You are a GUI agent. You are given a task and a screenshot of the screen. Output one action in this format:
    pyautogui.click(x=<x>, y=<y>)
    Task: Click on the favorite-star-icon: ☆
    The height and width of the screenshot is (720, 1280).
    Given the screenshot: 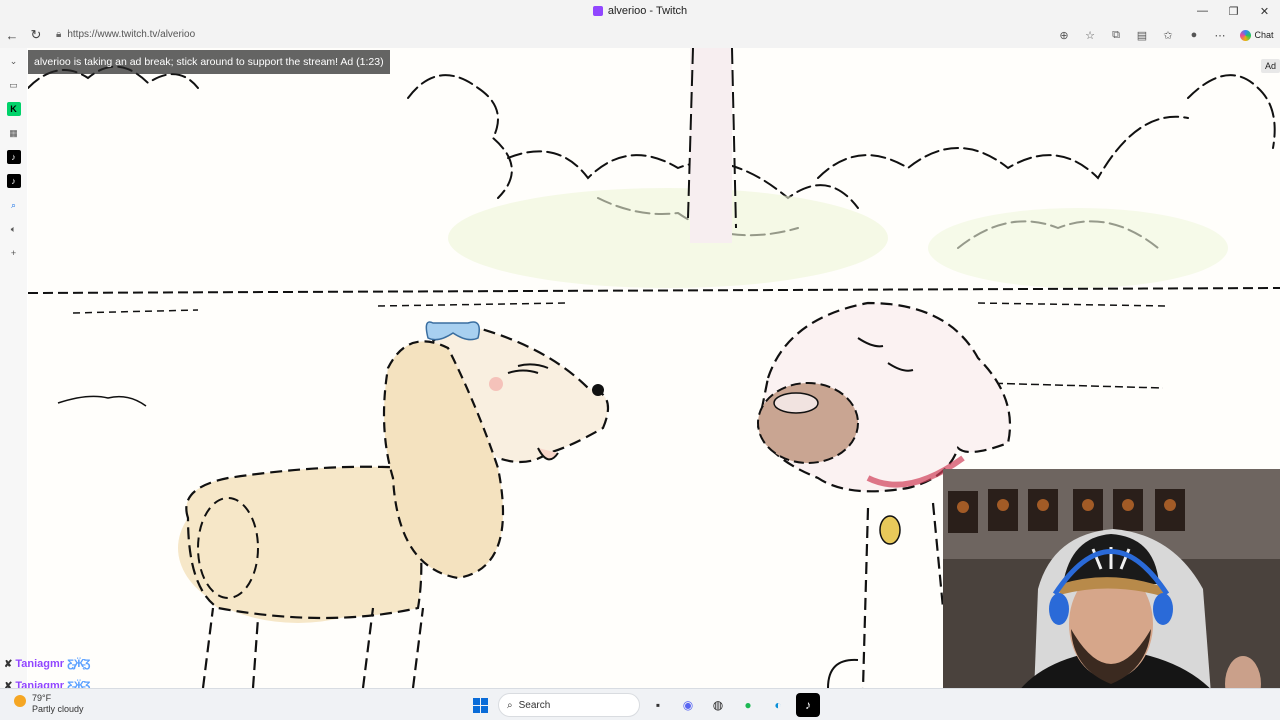 What is the action you would take?
    pyautogui.click(x=1090, y=35)
    